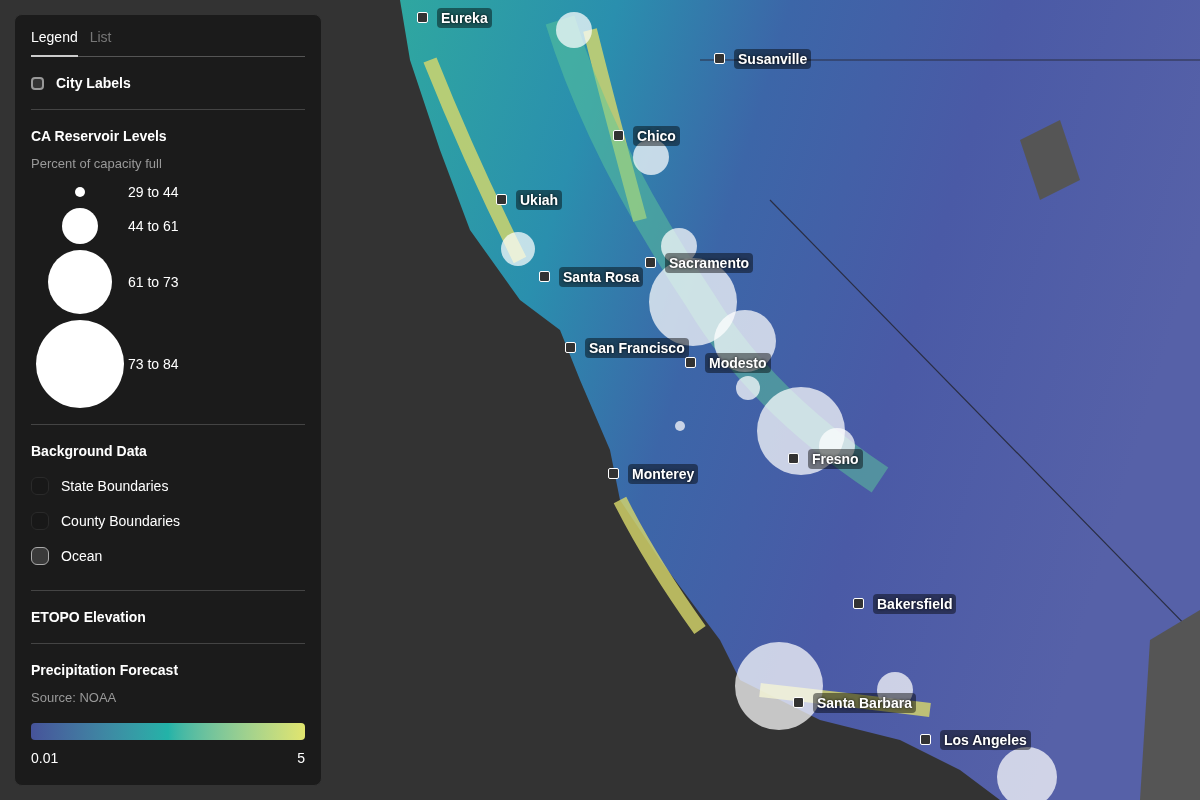 The height and width of the screenshot is (800, 1200). What do you see at coordinates (37, 83) in the screenshot?
I see `checkbox` at bounding box center [37, 83].